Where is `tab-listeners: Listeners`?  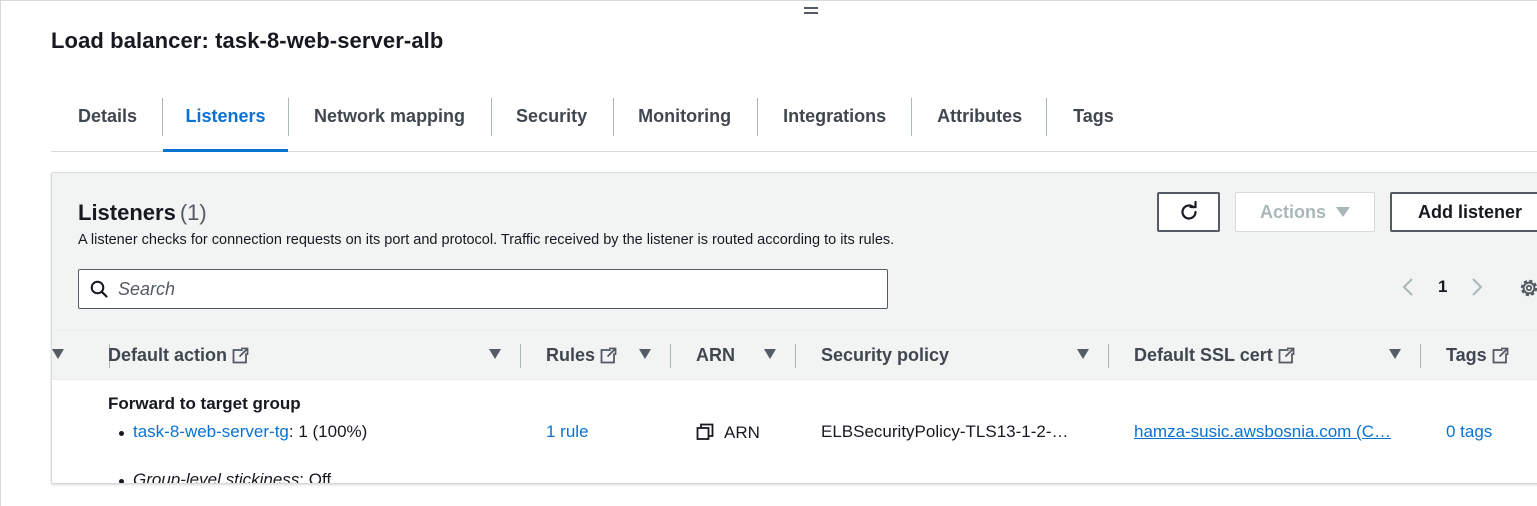 tab-listeners: Listeners is located at coordinates (225, 124).